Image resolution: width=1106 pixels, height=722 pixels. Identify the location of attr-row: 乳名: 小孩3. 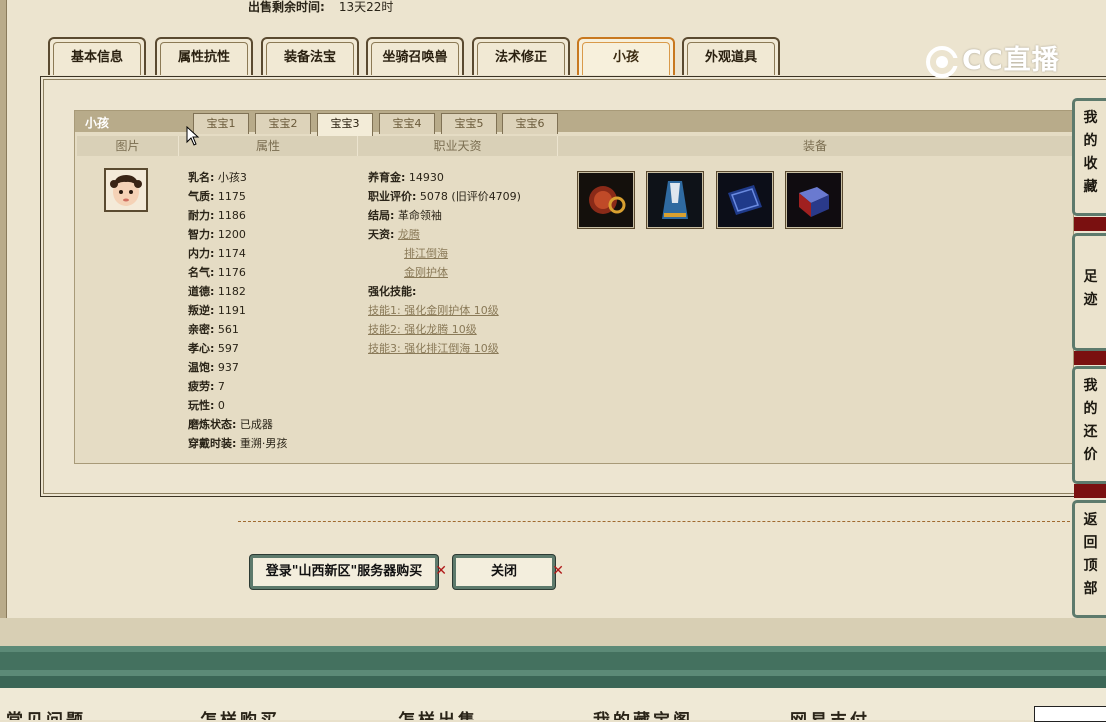
(237, 177).